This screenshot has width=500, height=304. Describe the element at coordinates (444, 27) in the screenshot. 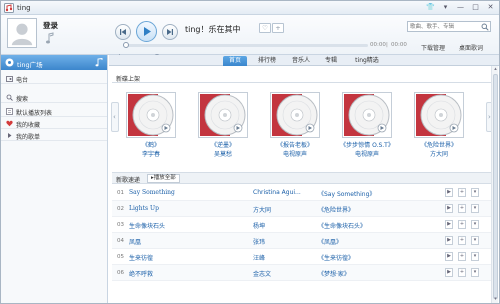

I see `search-input` at that location.